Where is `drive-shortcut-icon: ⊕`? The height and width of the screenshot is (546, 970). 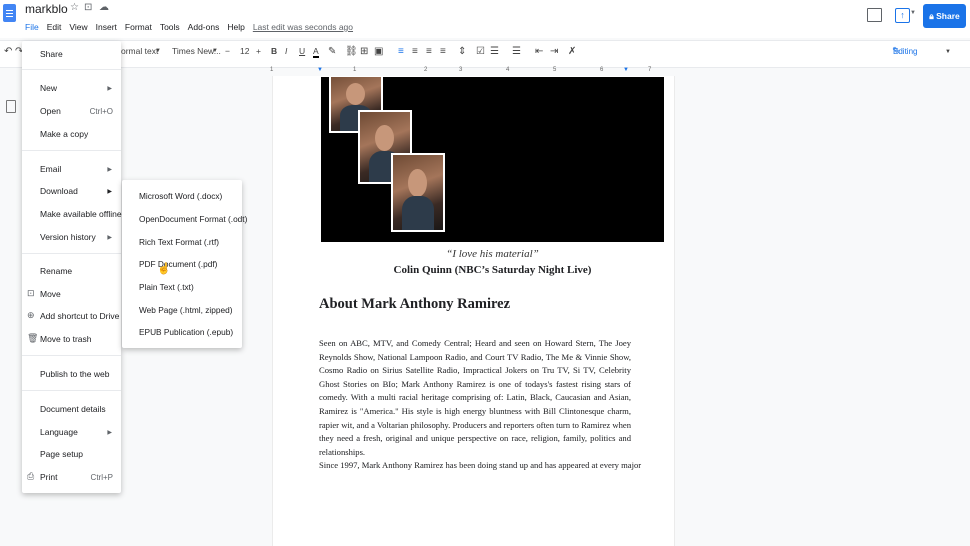
drive-shortcut-icon: ⊕ is located at coordinates (31, 315).